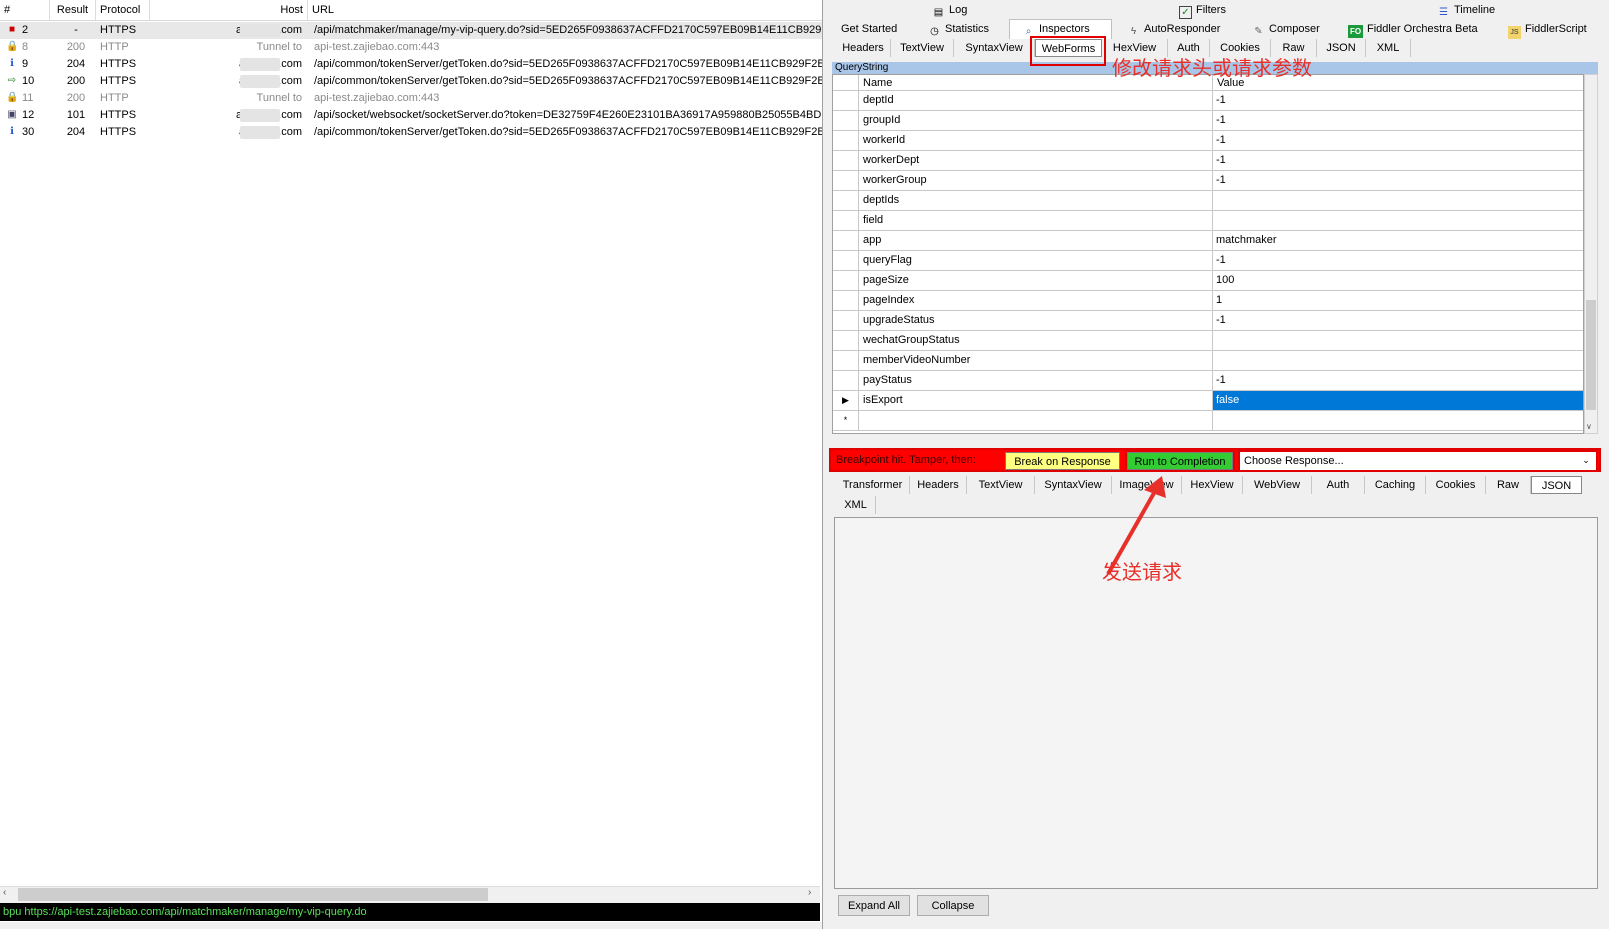 The image size is (1609, 929). I want to click on param-name: workerId, so click(1036, 140).